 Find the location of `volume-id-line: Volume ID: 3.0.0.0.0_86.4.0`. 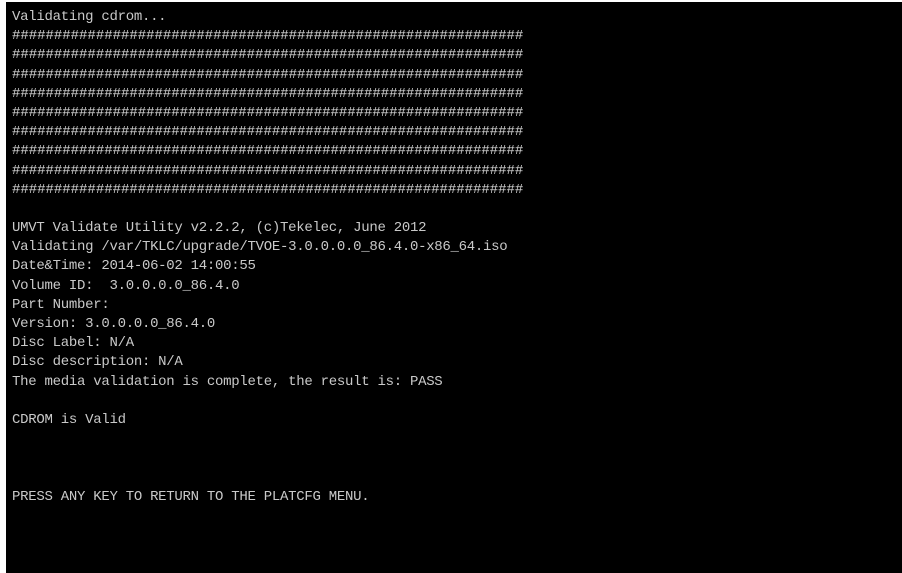

volume-id-line: Volume ID: 3.0.0.0.0_86.4.0 is located at coordinates (126, 285).